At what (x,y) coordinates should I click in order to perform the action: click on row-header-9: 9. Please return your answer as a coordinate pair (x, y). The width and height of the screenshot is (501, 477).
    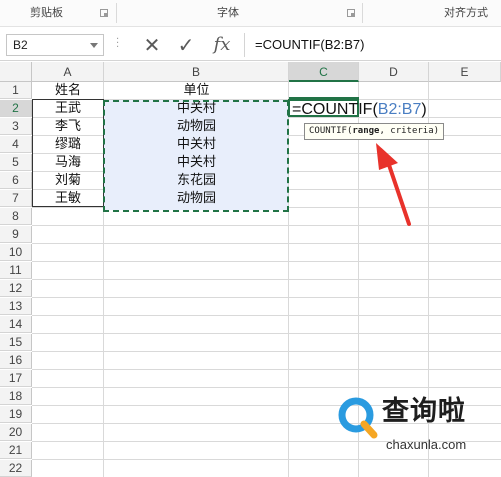
    Looking at the image, I should click on (16, 234).